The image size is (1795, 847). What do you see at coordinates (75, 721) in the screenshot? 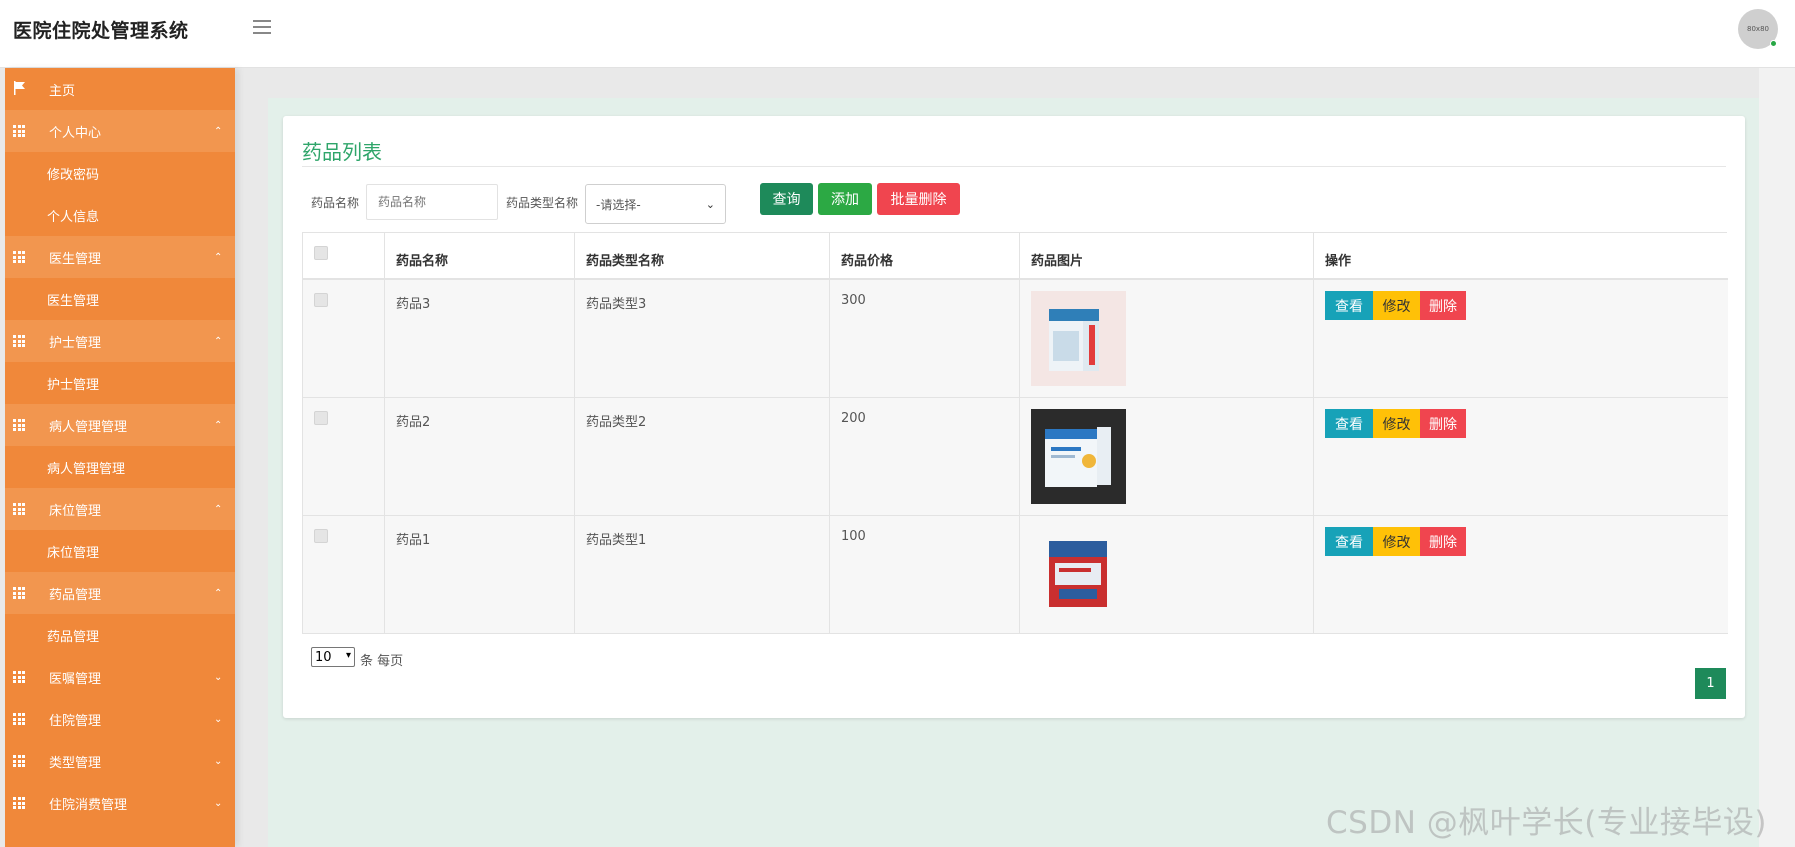
I see `sidebar-group-label: 住院管理` at bounding box center [75, 721].